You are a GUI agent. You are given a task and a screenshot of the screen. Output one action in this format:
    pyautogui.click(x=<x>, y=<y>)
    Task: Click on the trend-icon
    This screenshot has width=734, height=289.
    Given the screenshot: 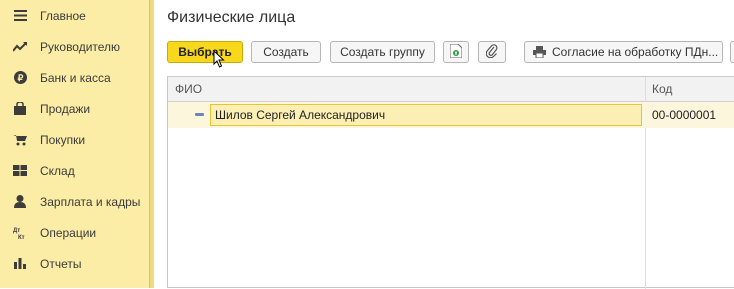 What is the action you would take?
    pyautogui.click(x=20, y=47)
    